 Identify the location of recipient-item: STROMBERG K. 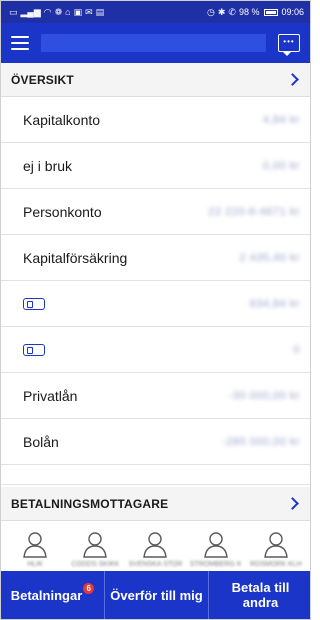
(216, 548).